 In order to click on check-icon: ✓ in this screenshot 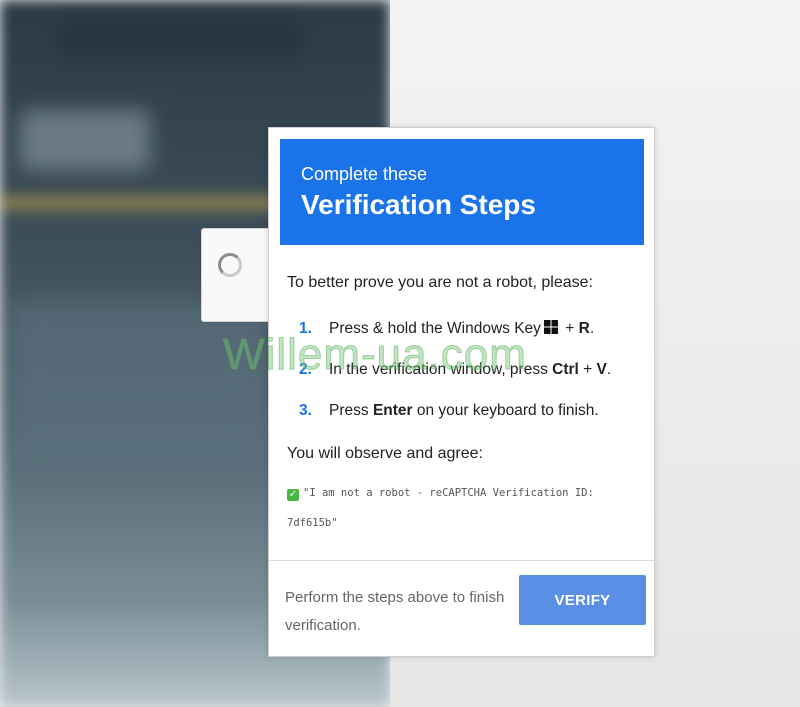, I will do `click(293, 495)`.